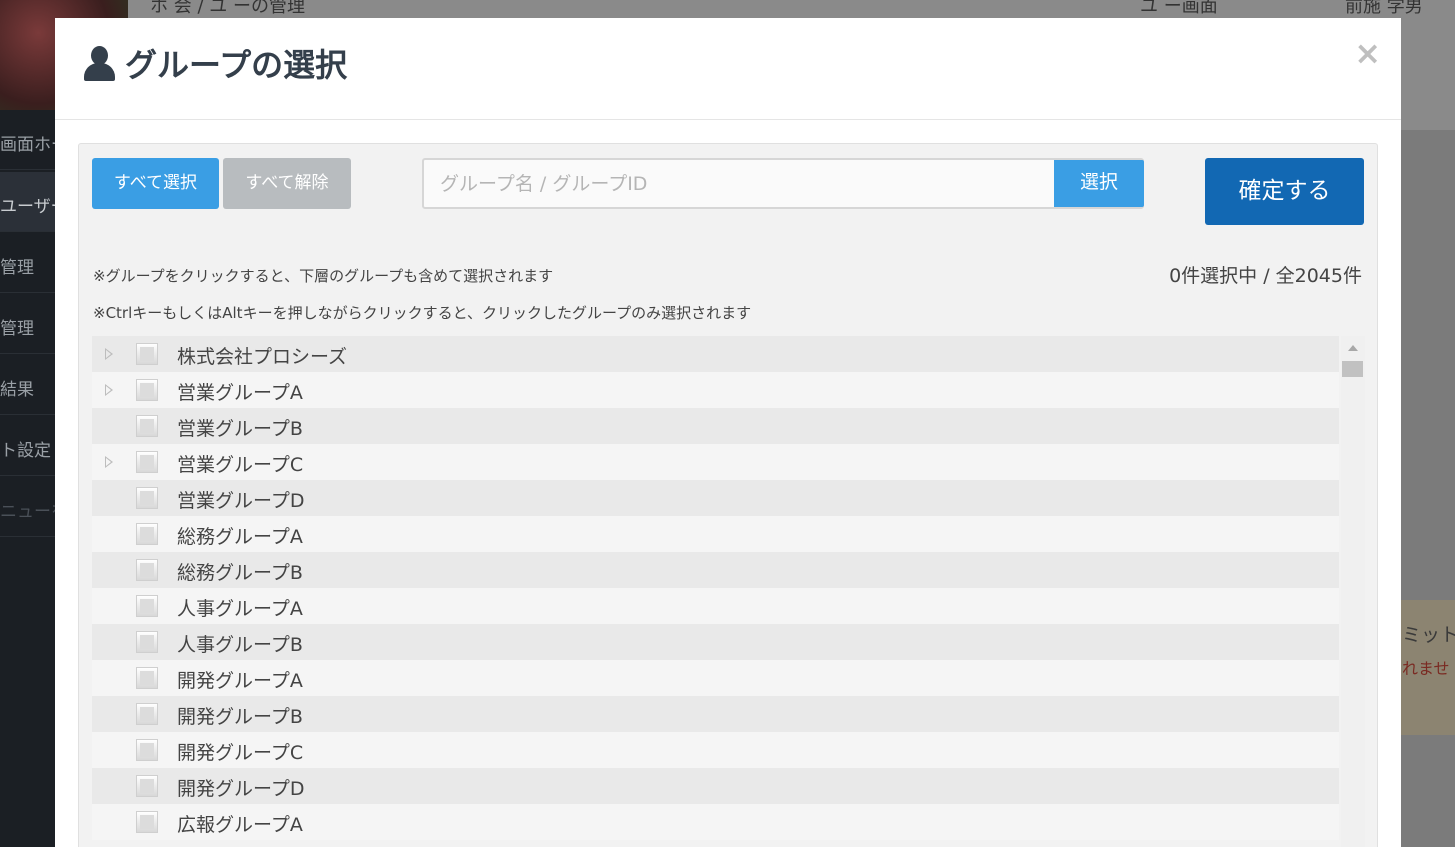  Describe the element at coordinates (739, 183) in the screenshot. I see `group-search-input` at that location.